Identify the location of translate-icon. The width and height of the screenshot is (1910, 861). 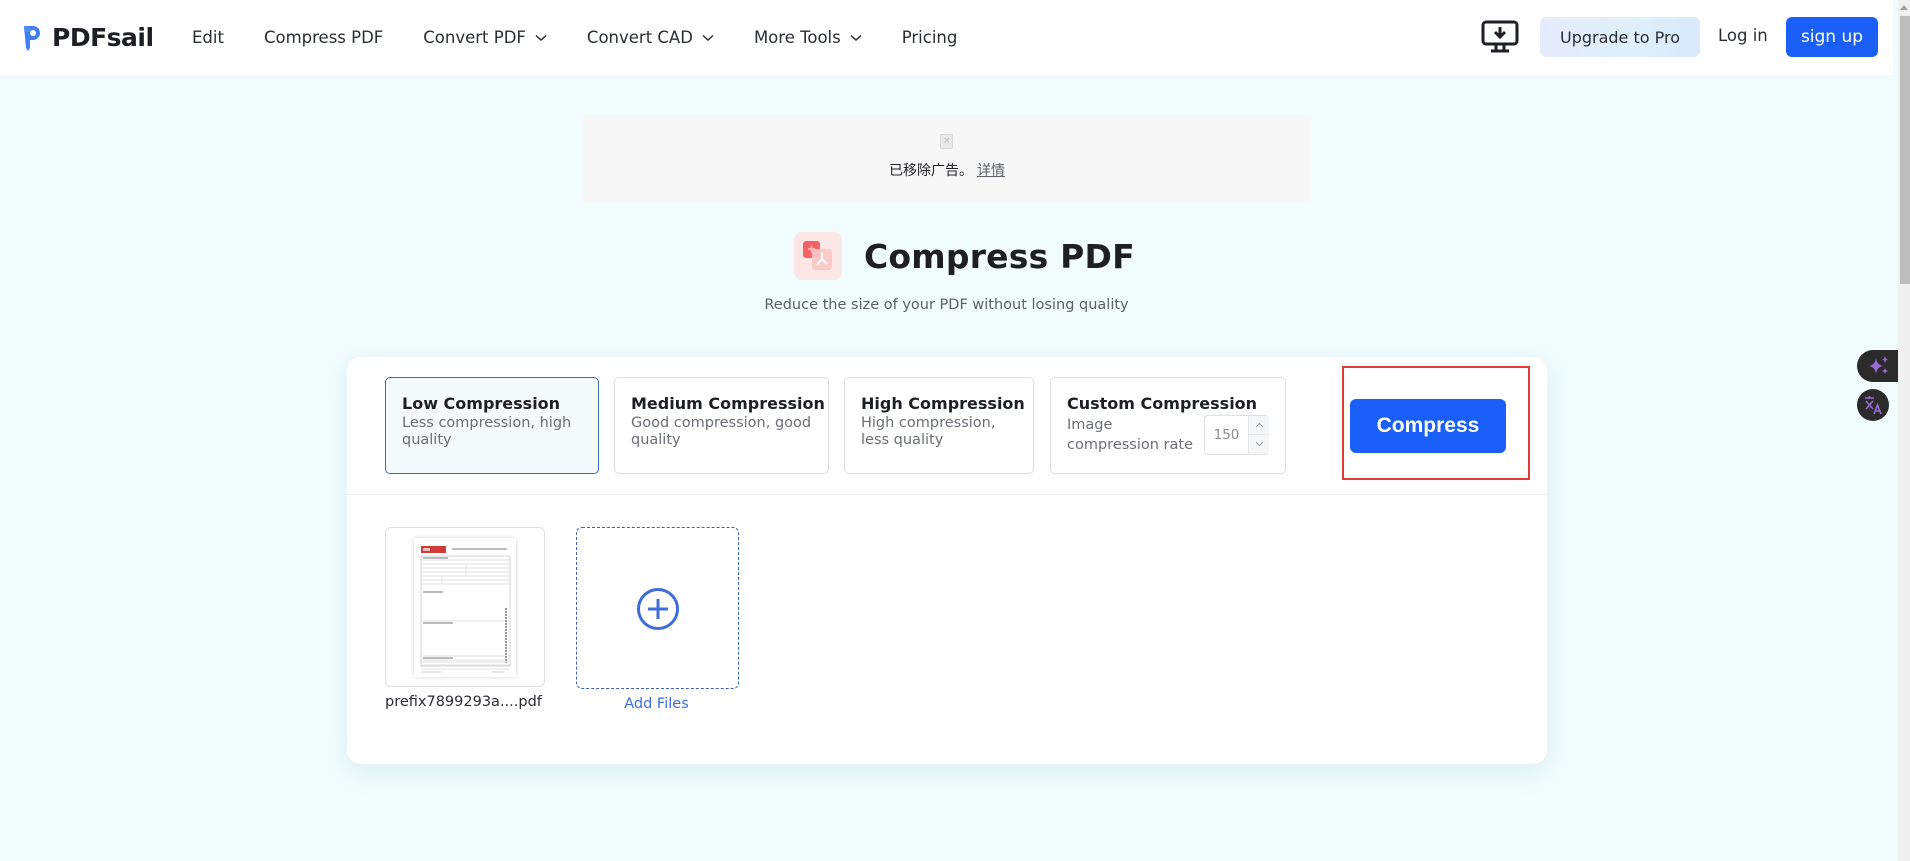
(1873, 405).